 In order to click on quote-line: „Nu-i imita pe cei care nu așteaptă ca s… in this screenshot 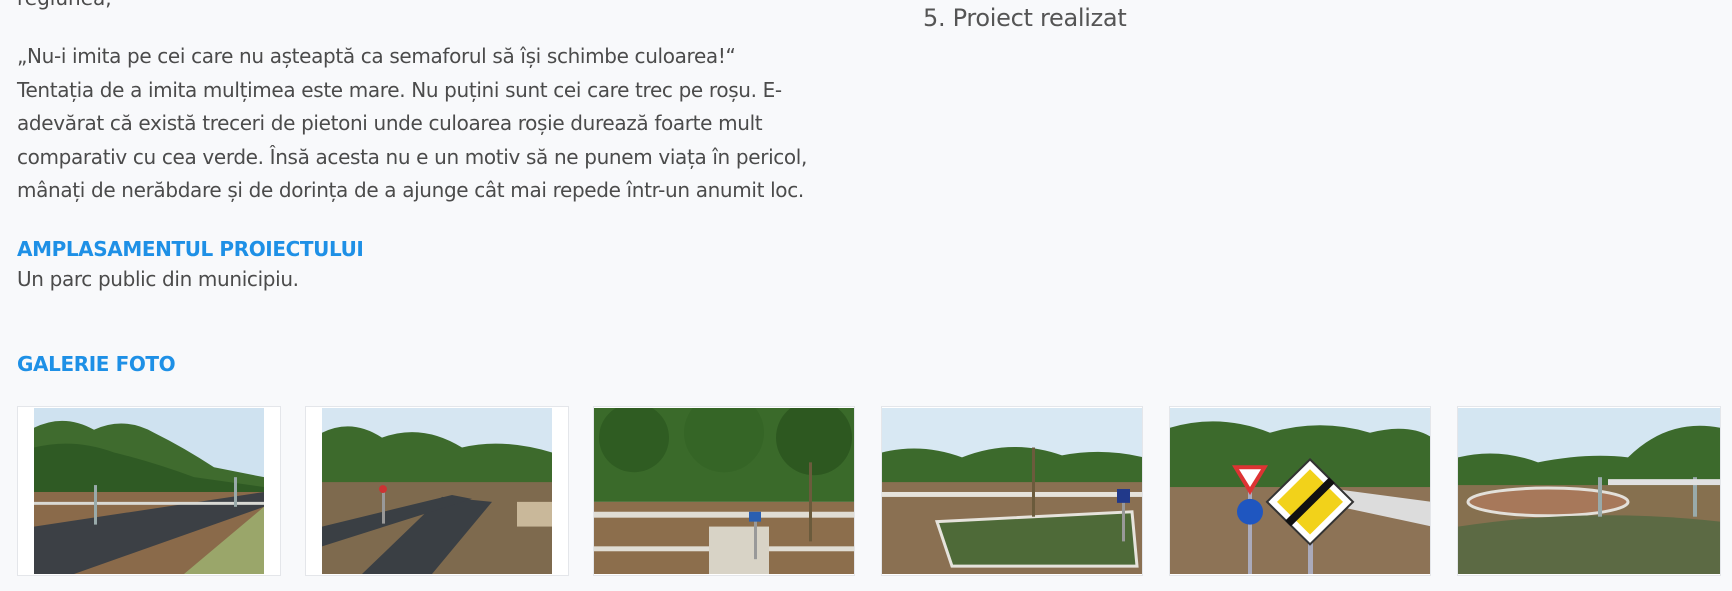, I will do `click(376, 56)`.